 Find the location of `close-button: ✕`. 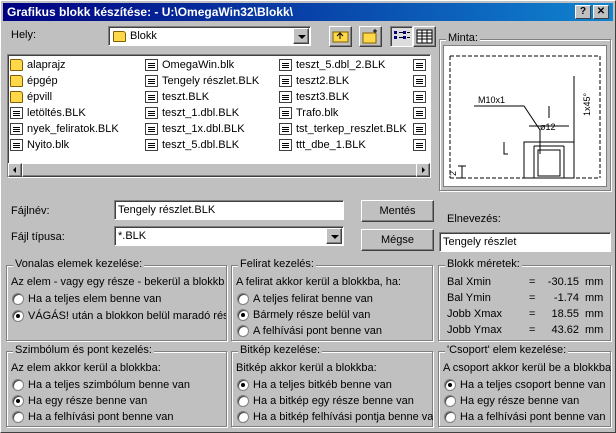

close-button: ✕ is located at coordinates (601, 12).